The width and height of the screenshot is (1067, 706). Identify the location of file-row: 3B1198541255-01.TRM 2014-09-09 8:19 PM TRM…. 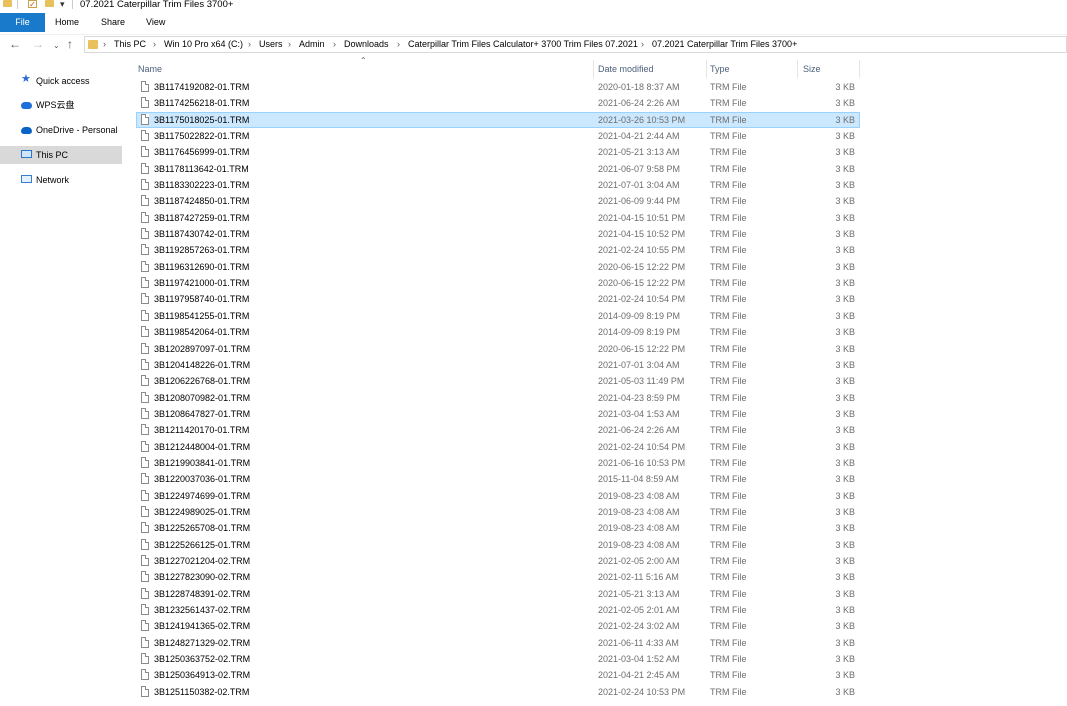
(498, 316).